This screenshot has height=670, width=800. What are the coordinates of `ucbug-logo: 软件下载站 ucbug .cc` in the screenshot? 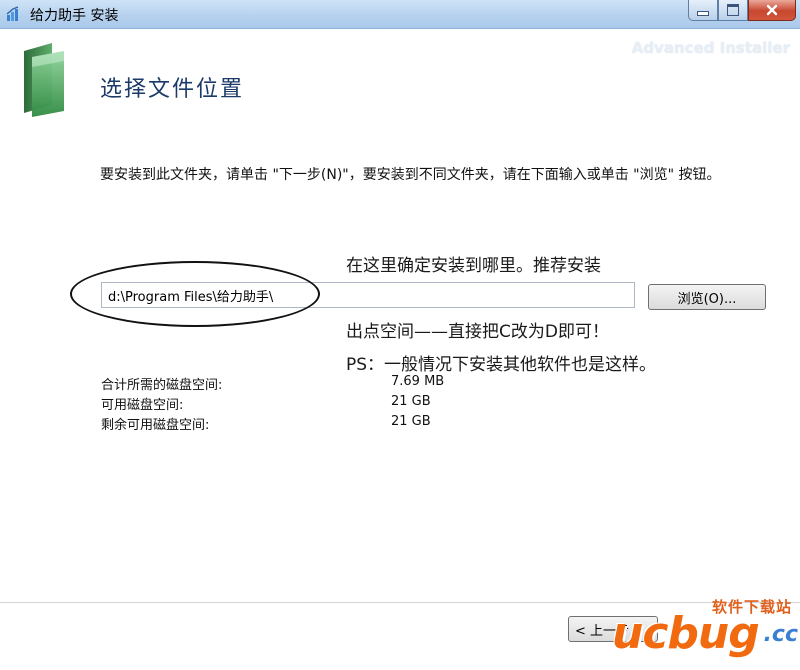 It's located at (705, 631).